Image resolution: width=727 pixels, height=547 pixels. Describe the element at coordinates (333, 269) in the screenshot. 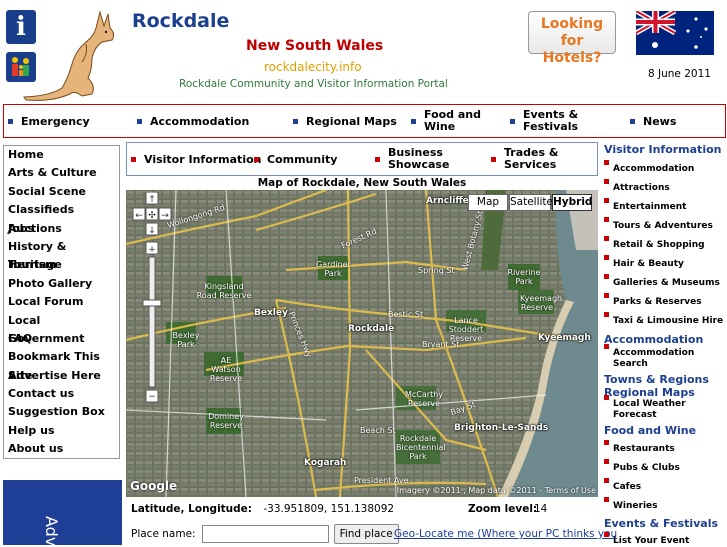

I see `park-label: Gardiner Park` at that location.